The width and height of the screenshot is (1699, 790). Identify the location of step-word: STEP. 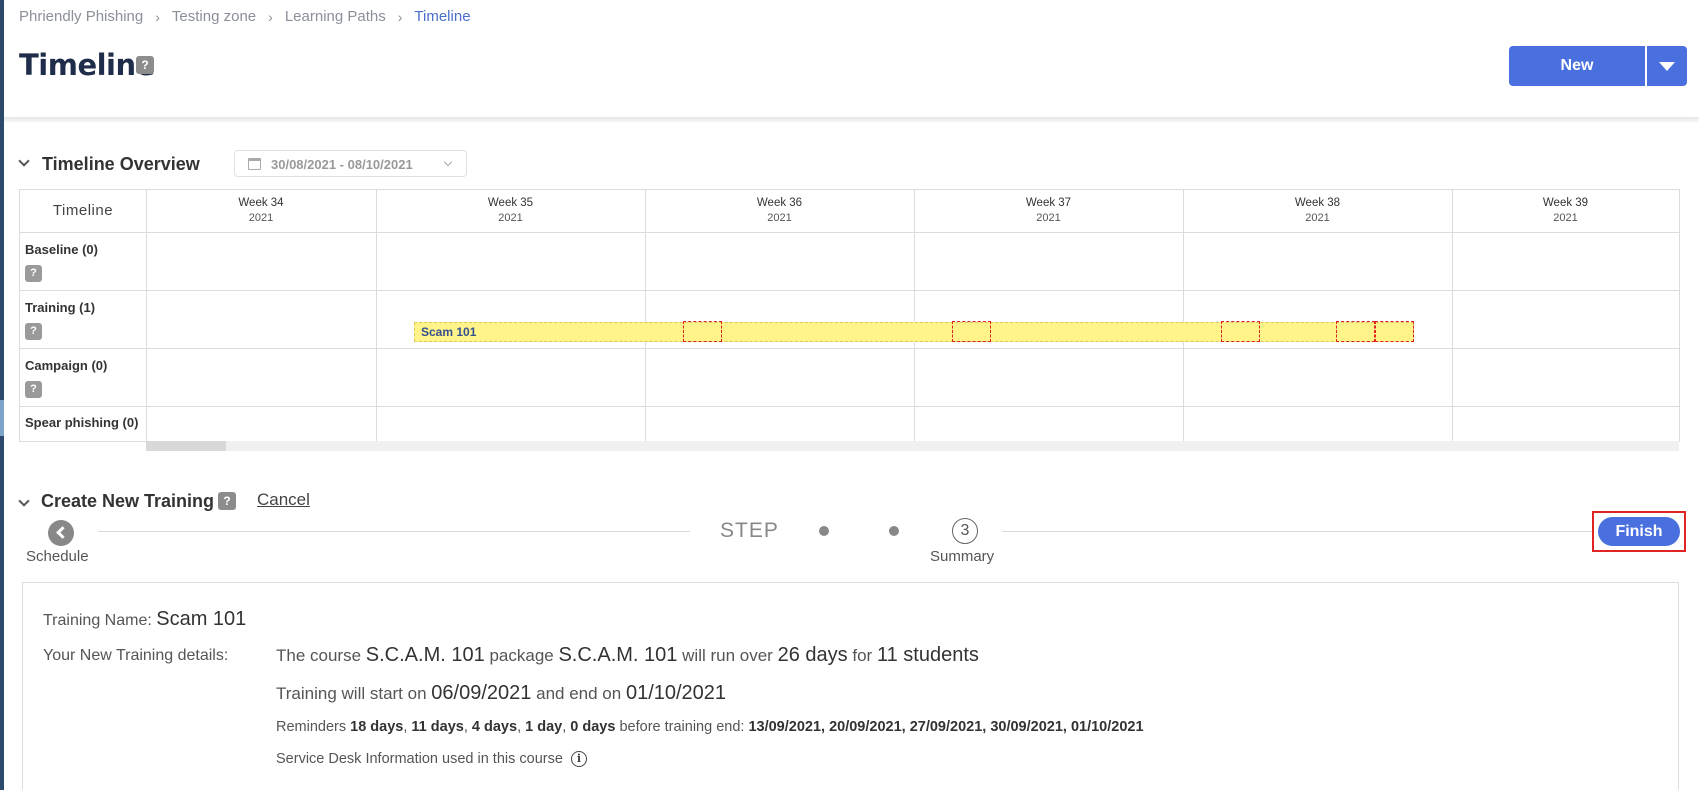
(749, 530).